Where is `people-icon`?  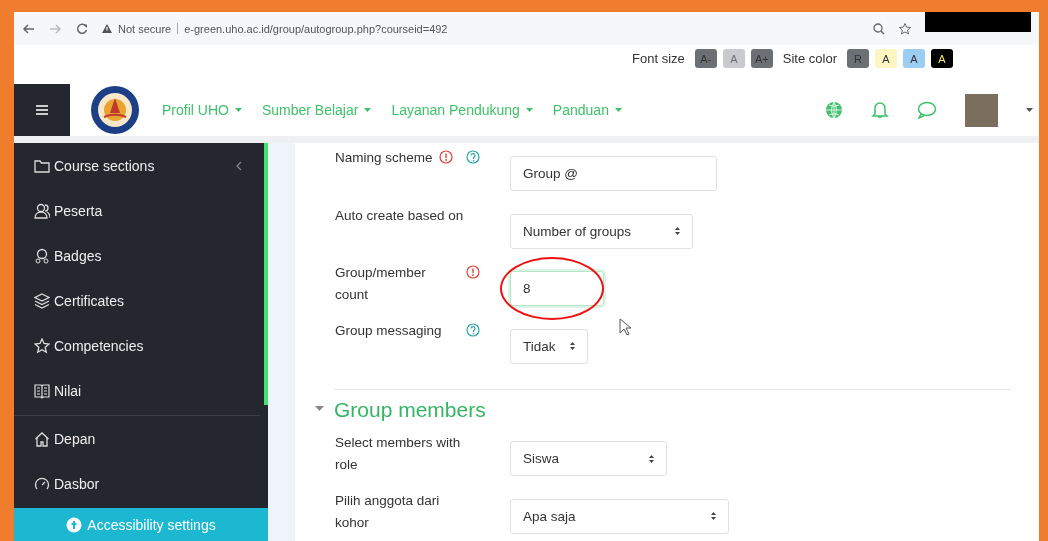
people-icon is located at coordinates (42, 210).